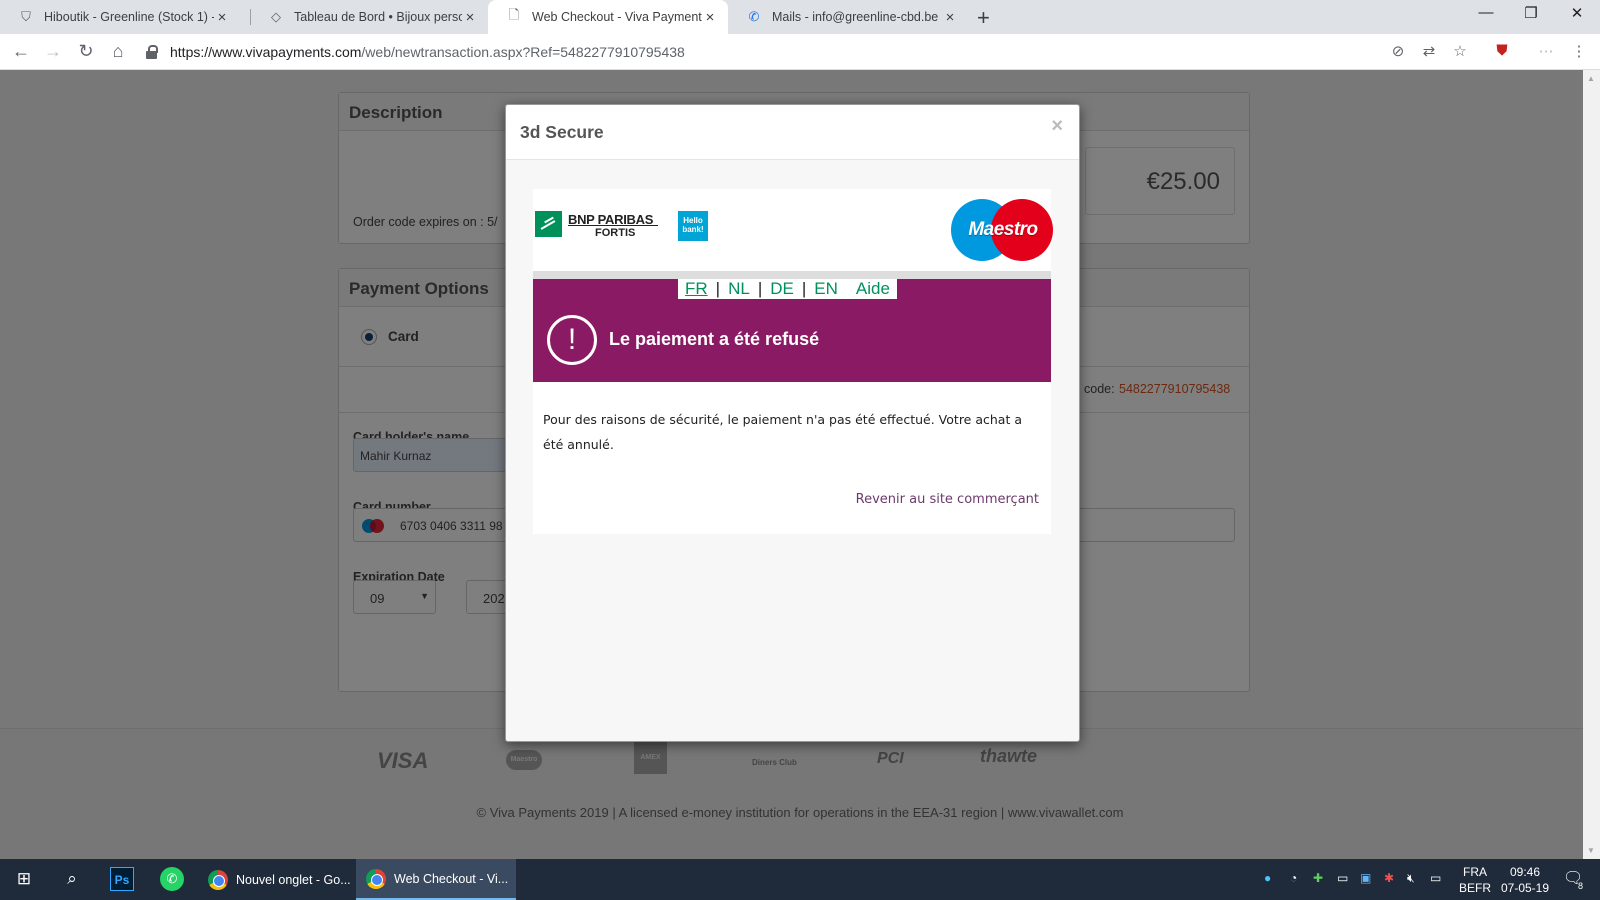  I want to click on shield-tray-icon: ✚, so click(1318, 878).